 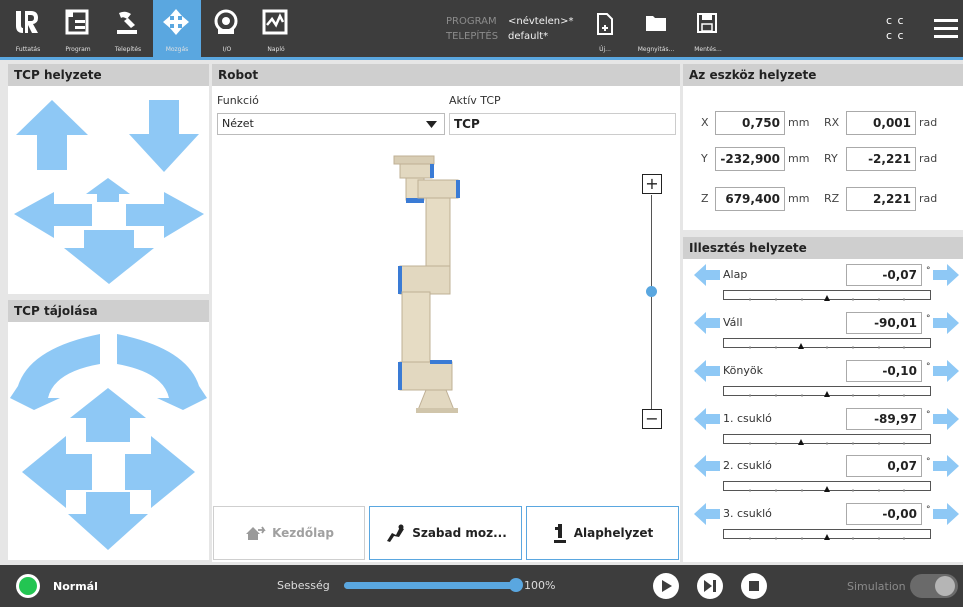 I want to click on zoom-in-button: +, so click(x=652, y=184).